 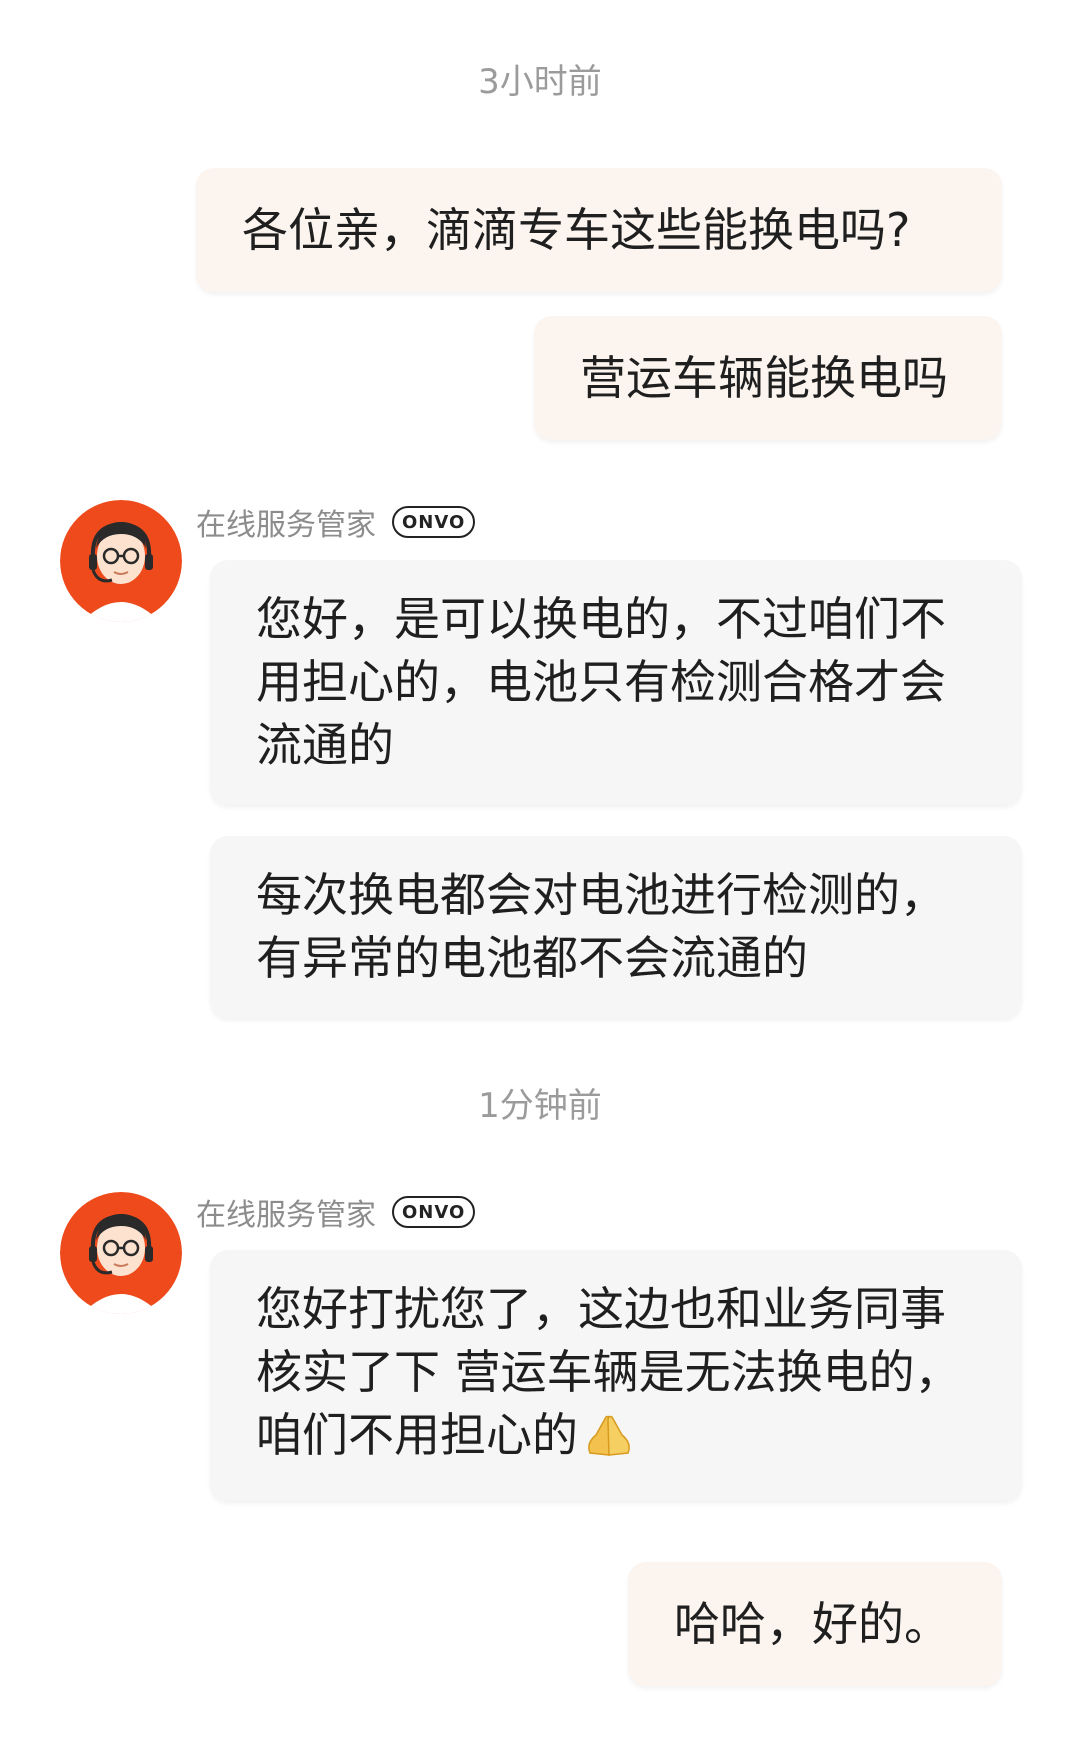 I want to click on message-text: 您好，是可以换电的，不过咱们不用担心的，电池只有检测合格才会流通的, so click(x=601, y=682).